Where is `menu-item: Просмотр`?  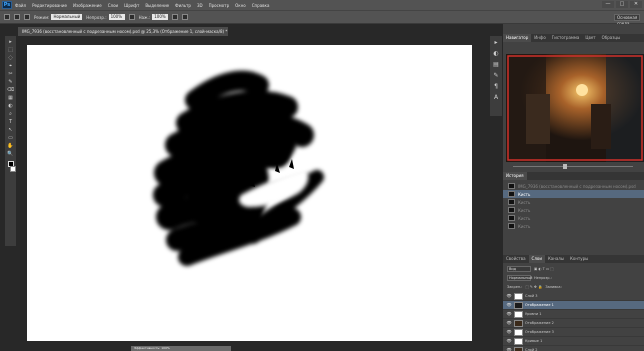
menu-item: Просмотр is located at coordinates (219, 5).